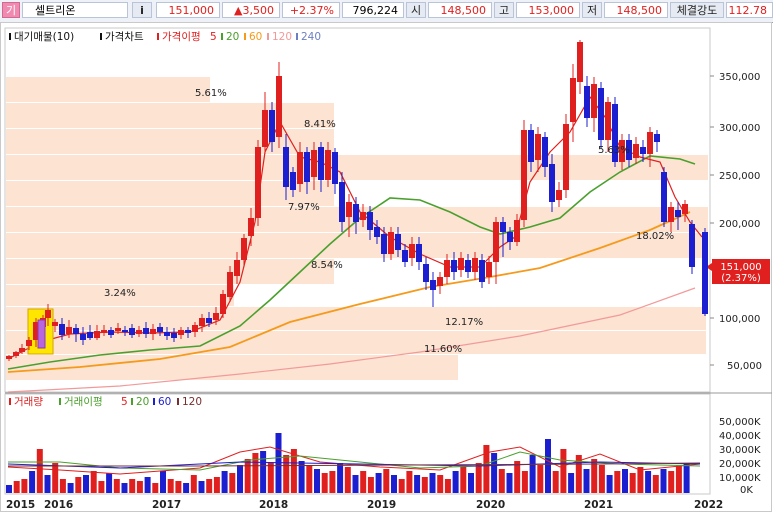  Describe the element at coordinates (44, 37) in the screenshot. I see `legend-waiting-volume: 대기매물(10)` at that location.